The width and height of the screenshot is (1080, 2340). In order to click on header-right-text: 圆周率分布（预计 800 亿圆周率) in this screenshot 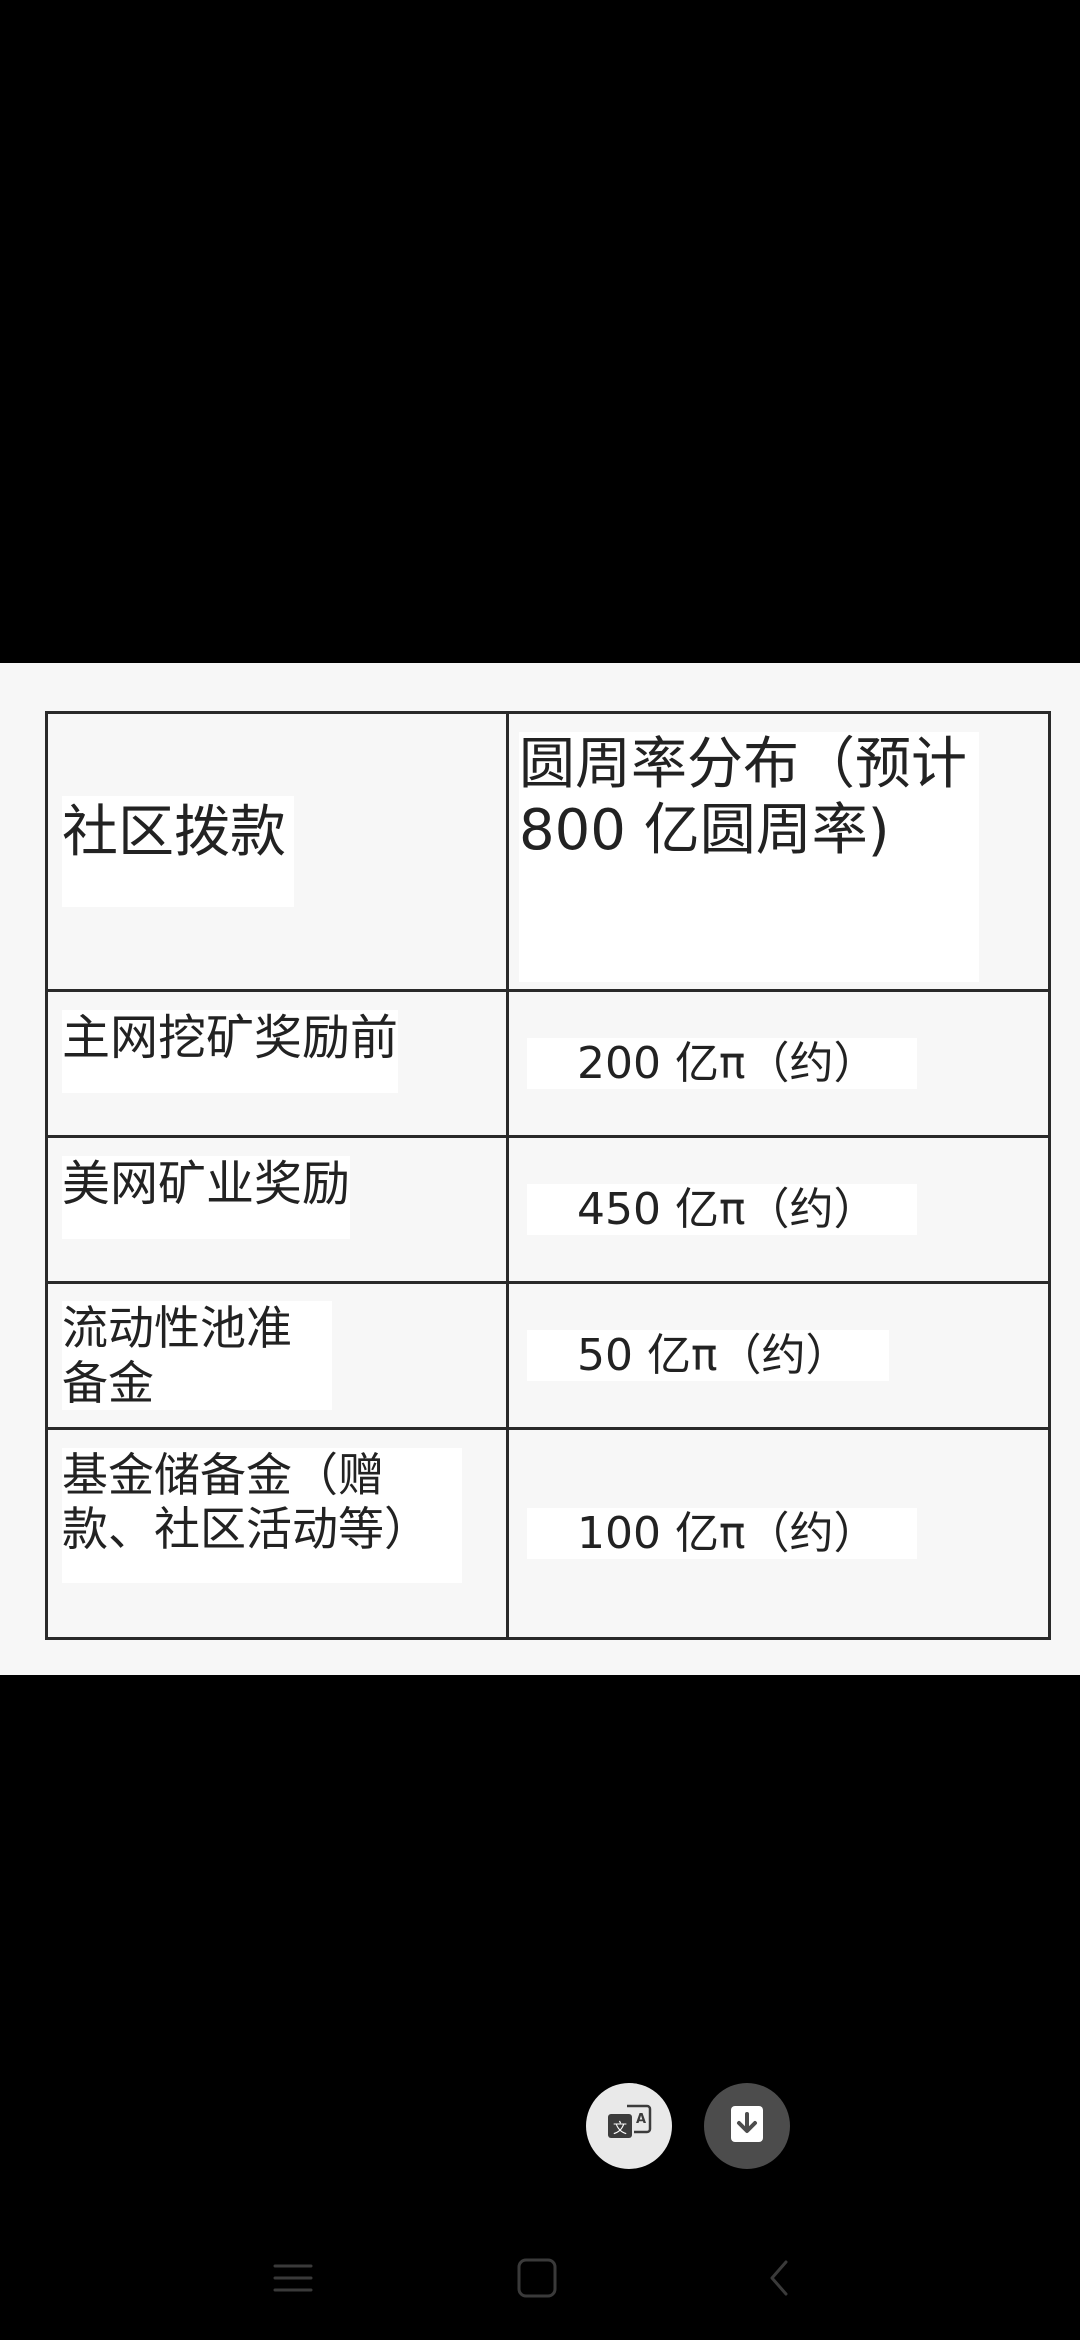, I will do `click(749, 857)`.